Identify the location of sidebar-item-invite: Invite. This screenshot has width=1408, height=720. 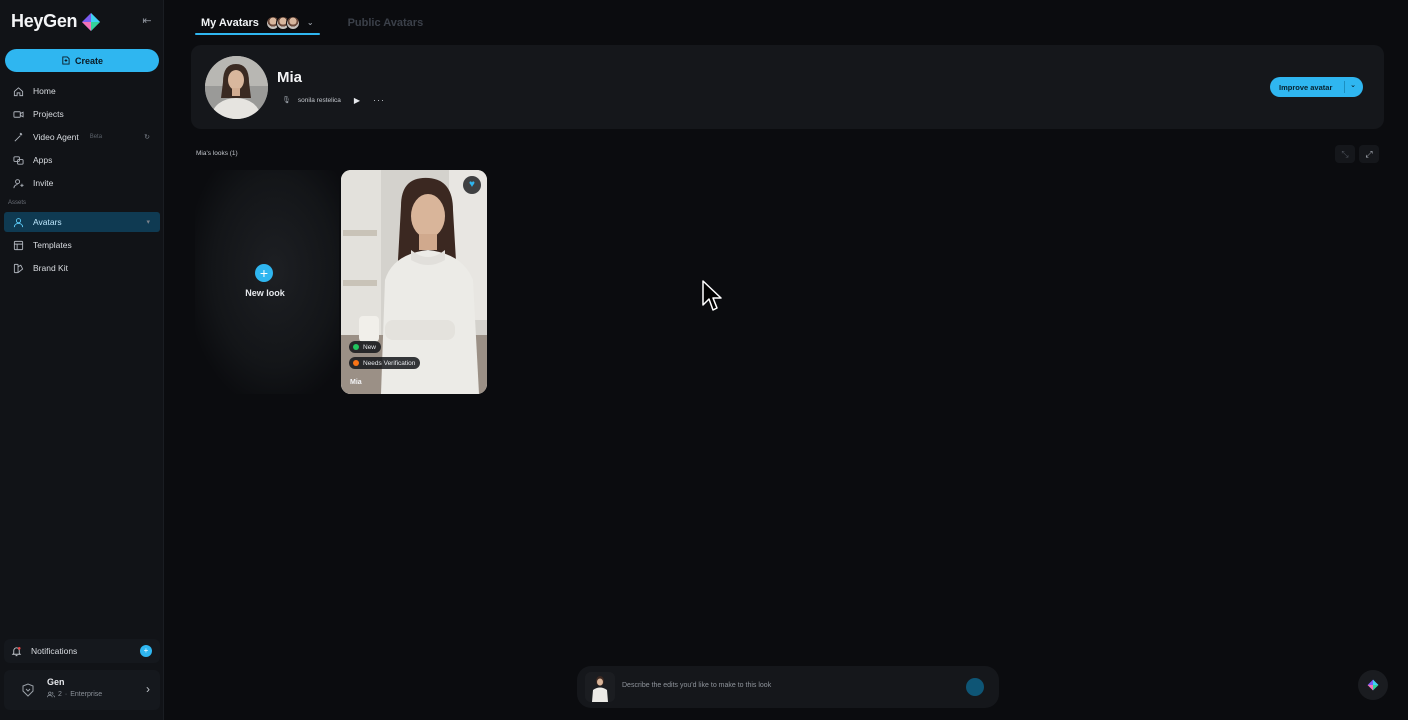
(82, 183).